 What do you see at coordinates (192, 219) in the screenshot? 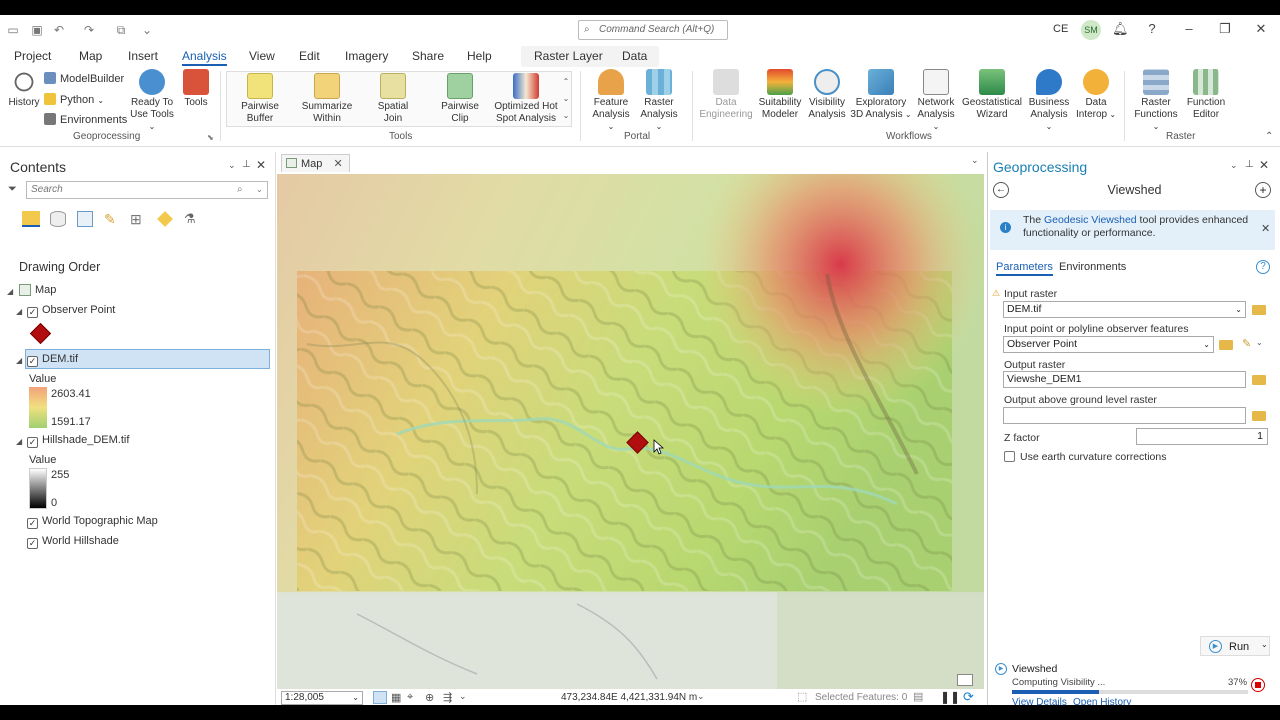
I see `list-by-perspective-icon: ⚗` at bounding box center [192, 219].